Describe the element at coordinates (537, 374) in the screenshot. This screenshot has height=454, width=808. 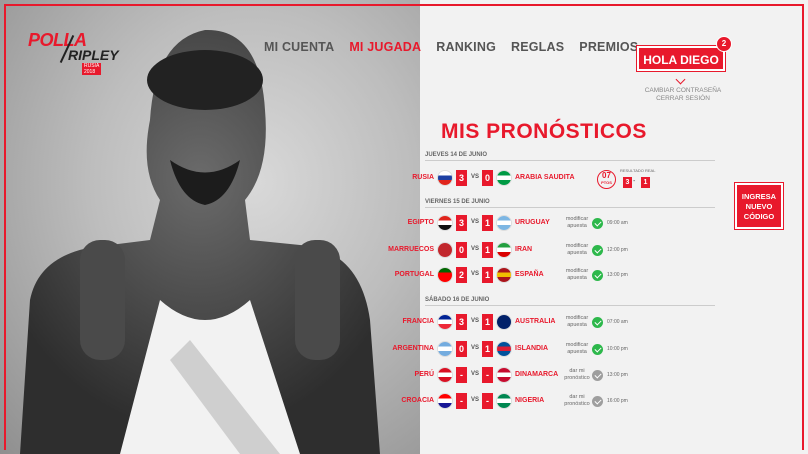
I see `away-team: DINAMARCA` at that location.